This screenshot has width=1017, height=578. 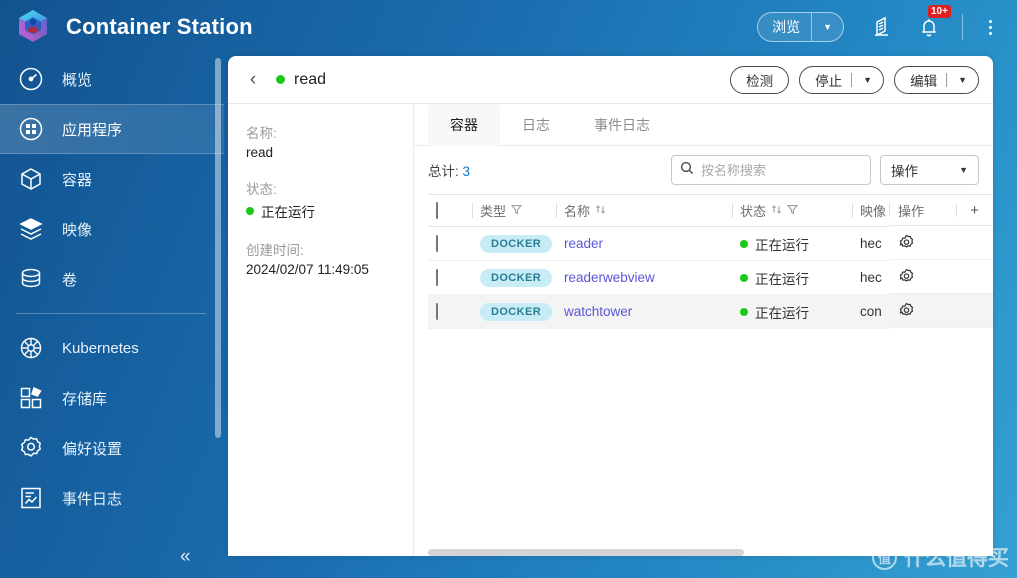 What do you see at coordinates (329, 211) in the screenshot?
I see `status-value-row: 正在运行` at bounding box center [329, 211].